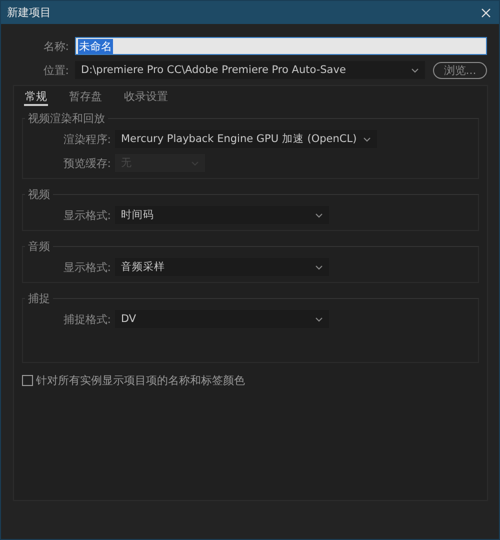 This screenshot has width=500, height=540. Describe the element at coordinates (486, 13) in the screenshot. I see `close-button` at that location.